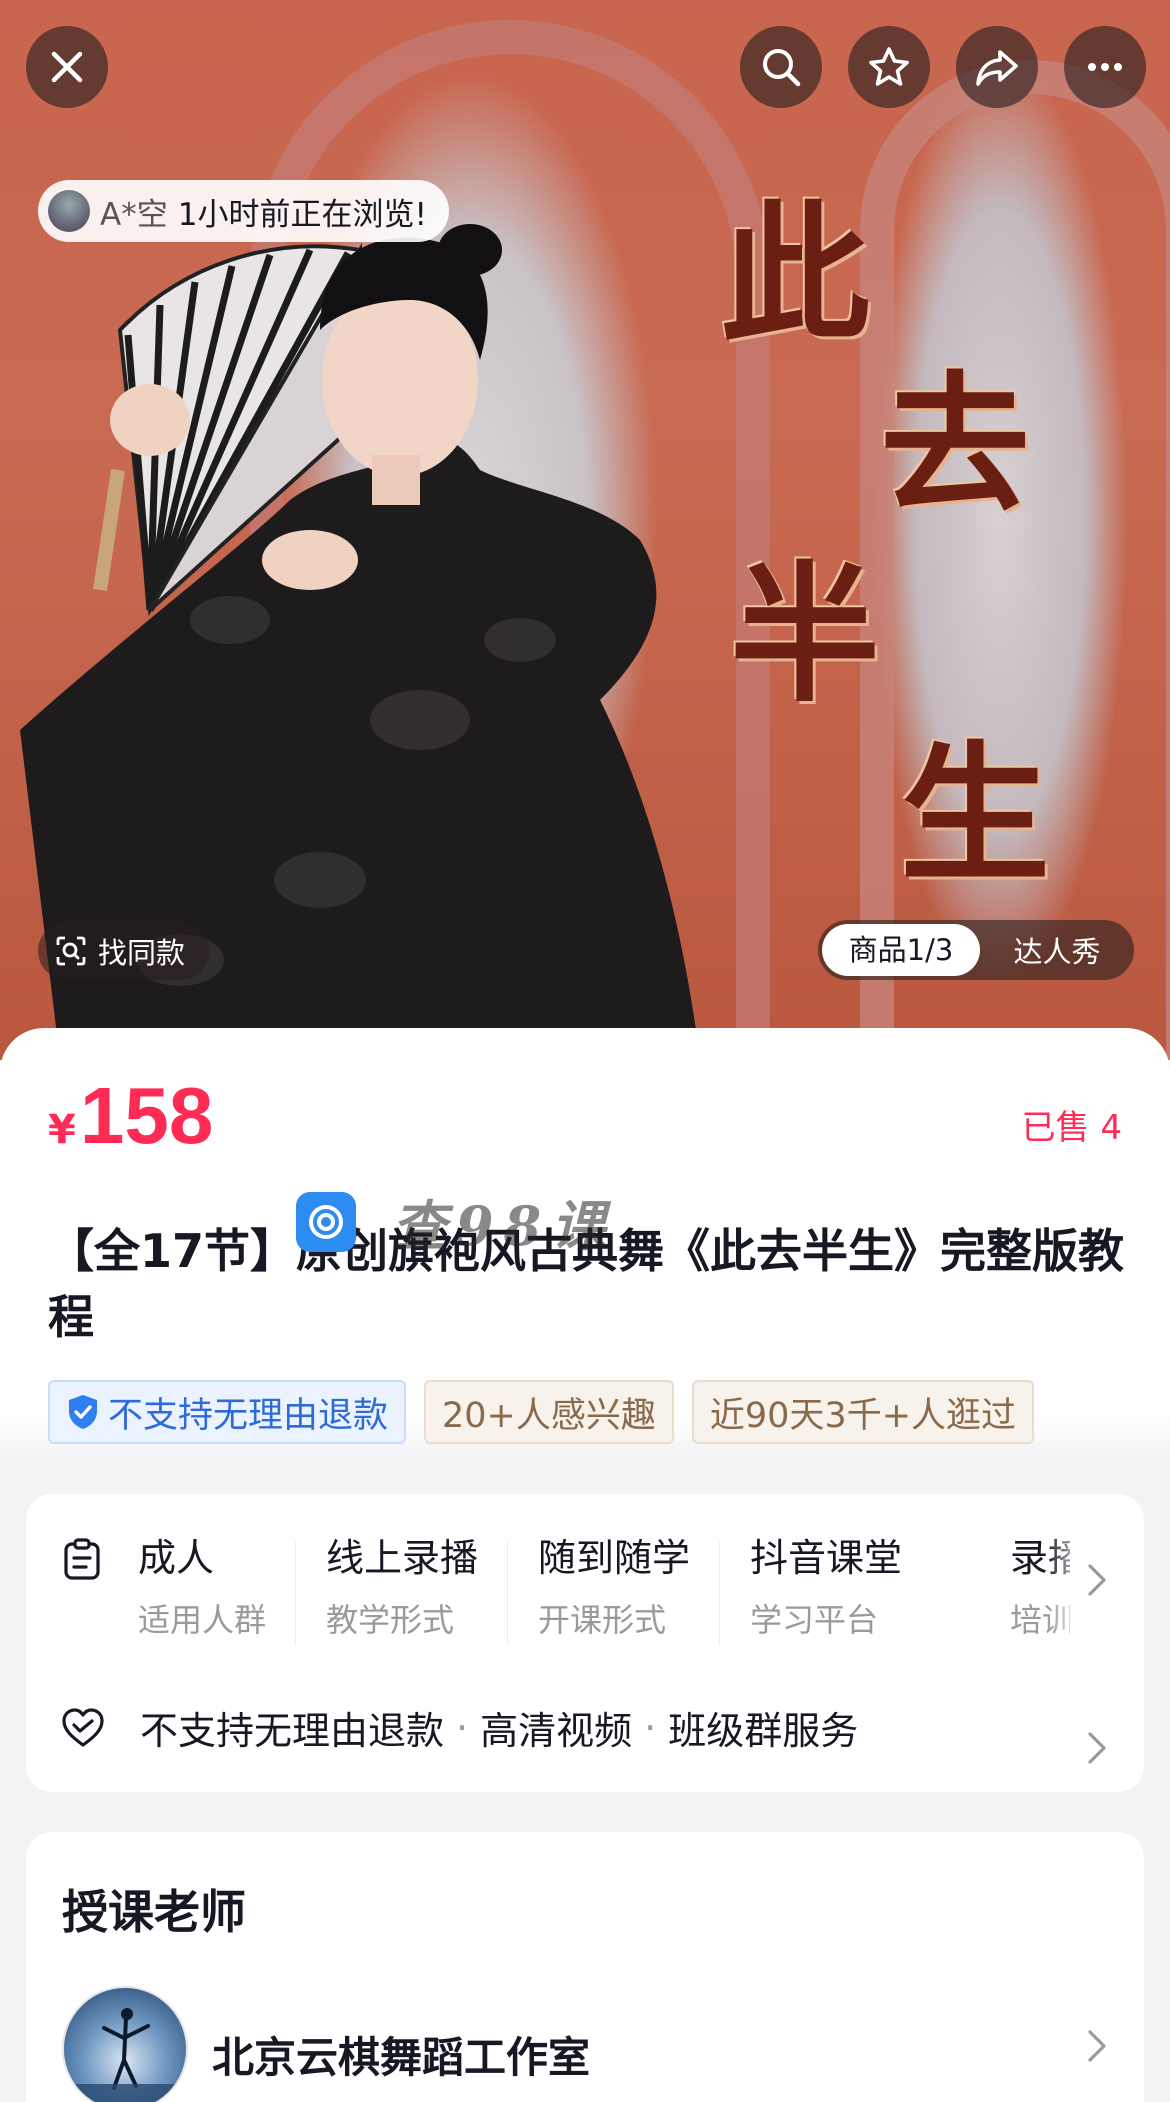 The height and width of the screenshot is (2102, 1170). Describe the element at coordinates (585, 1967) in the screenshot. I see `teacher-card: 授课老师 北京云棋舞蹈工作室` at that location.